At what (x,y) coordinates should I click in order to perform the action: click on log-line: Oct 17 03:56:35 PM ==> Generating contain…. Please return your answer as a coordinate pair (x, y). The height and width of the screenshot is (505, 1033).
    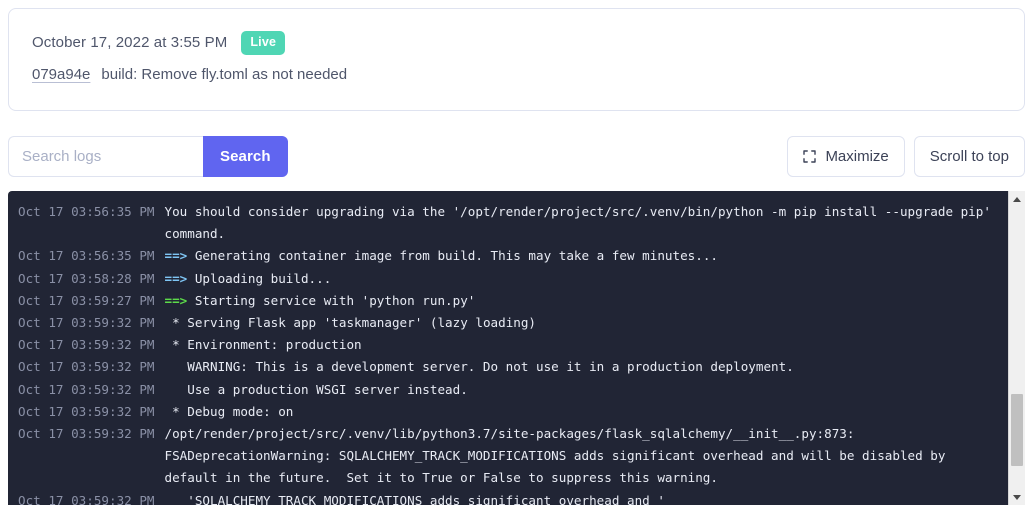
    Looking at the image, I should click on (508, 256).